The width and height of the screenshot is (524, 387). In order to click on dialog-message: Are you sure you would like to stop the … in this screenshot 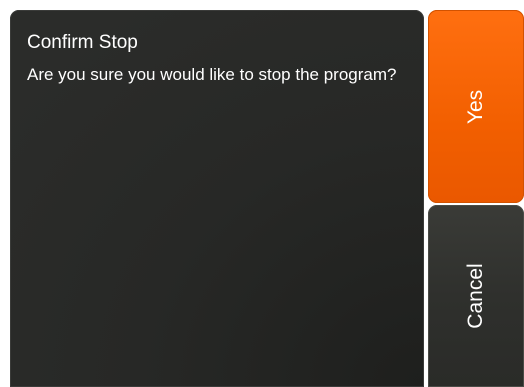, I will do `click(212, 74)`.